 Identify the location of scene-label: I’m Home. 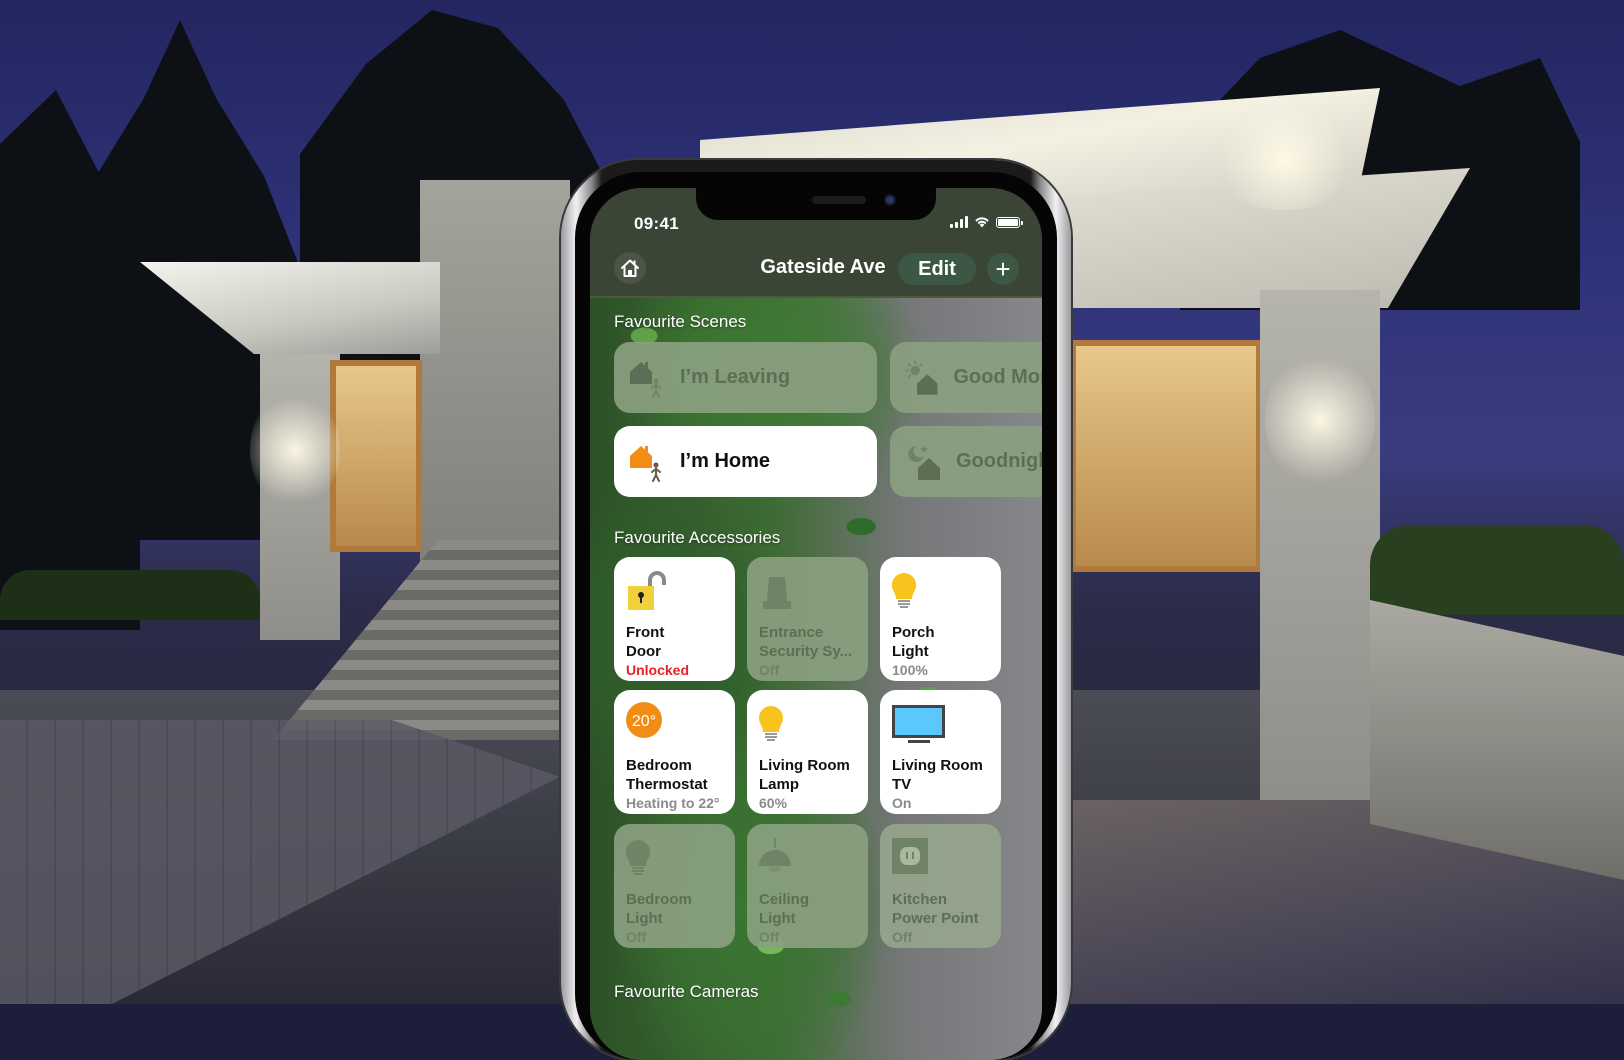
(725, 461).